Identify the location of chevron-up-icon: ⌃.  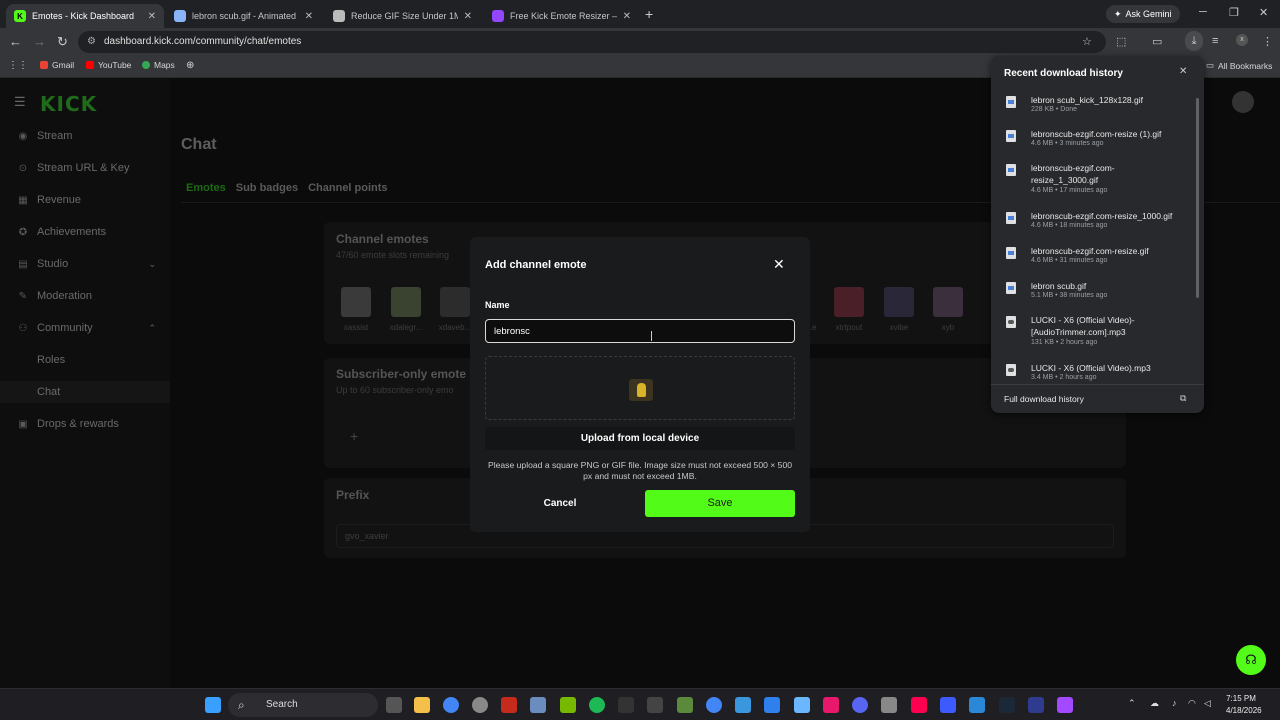
(1132, 703).